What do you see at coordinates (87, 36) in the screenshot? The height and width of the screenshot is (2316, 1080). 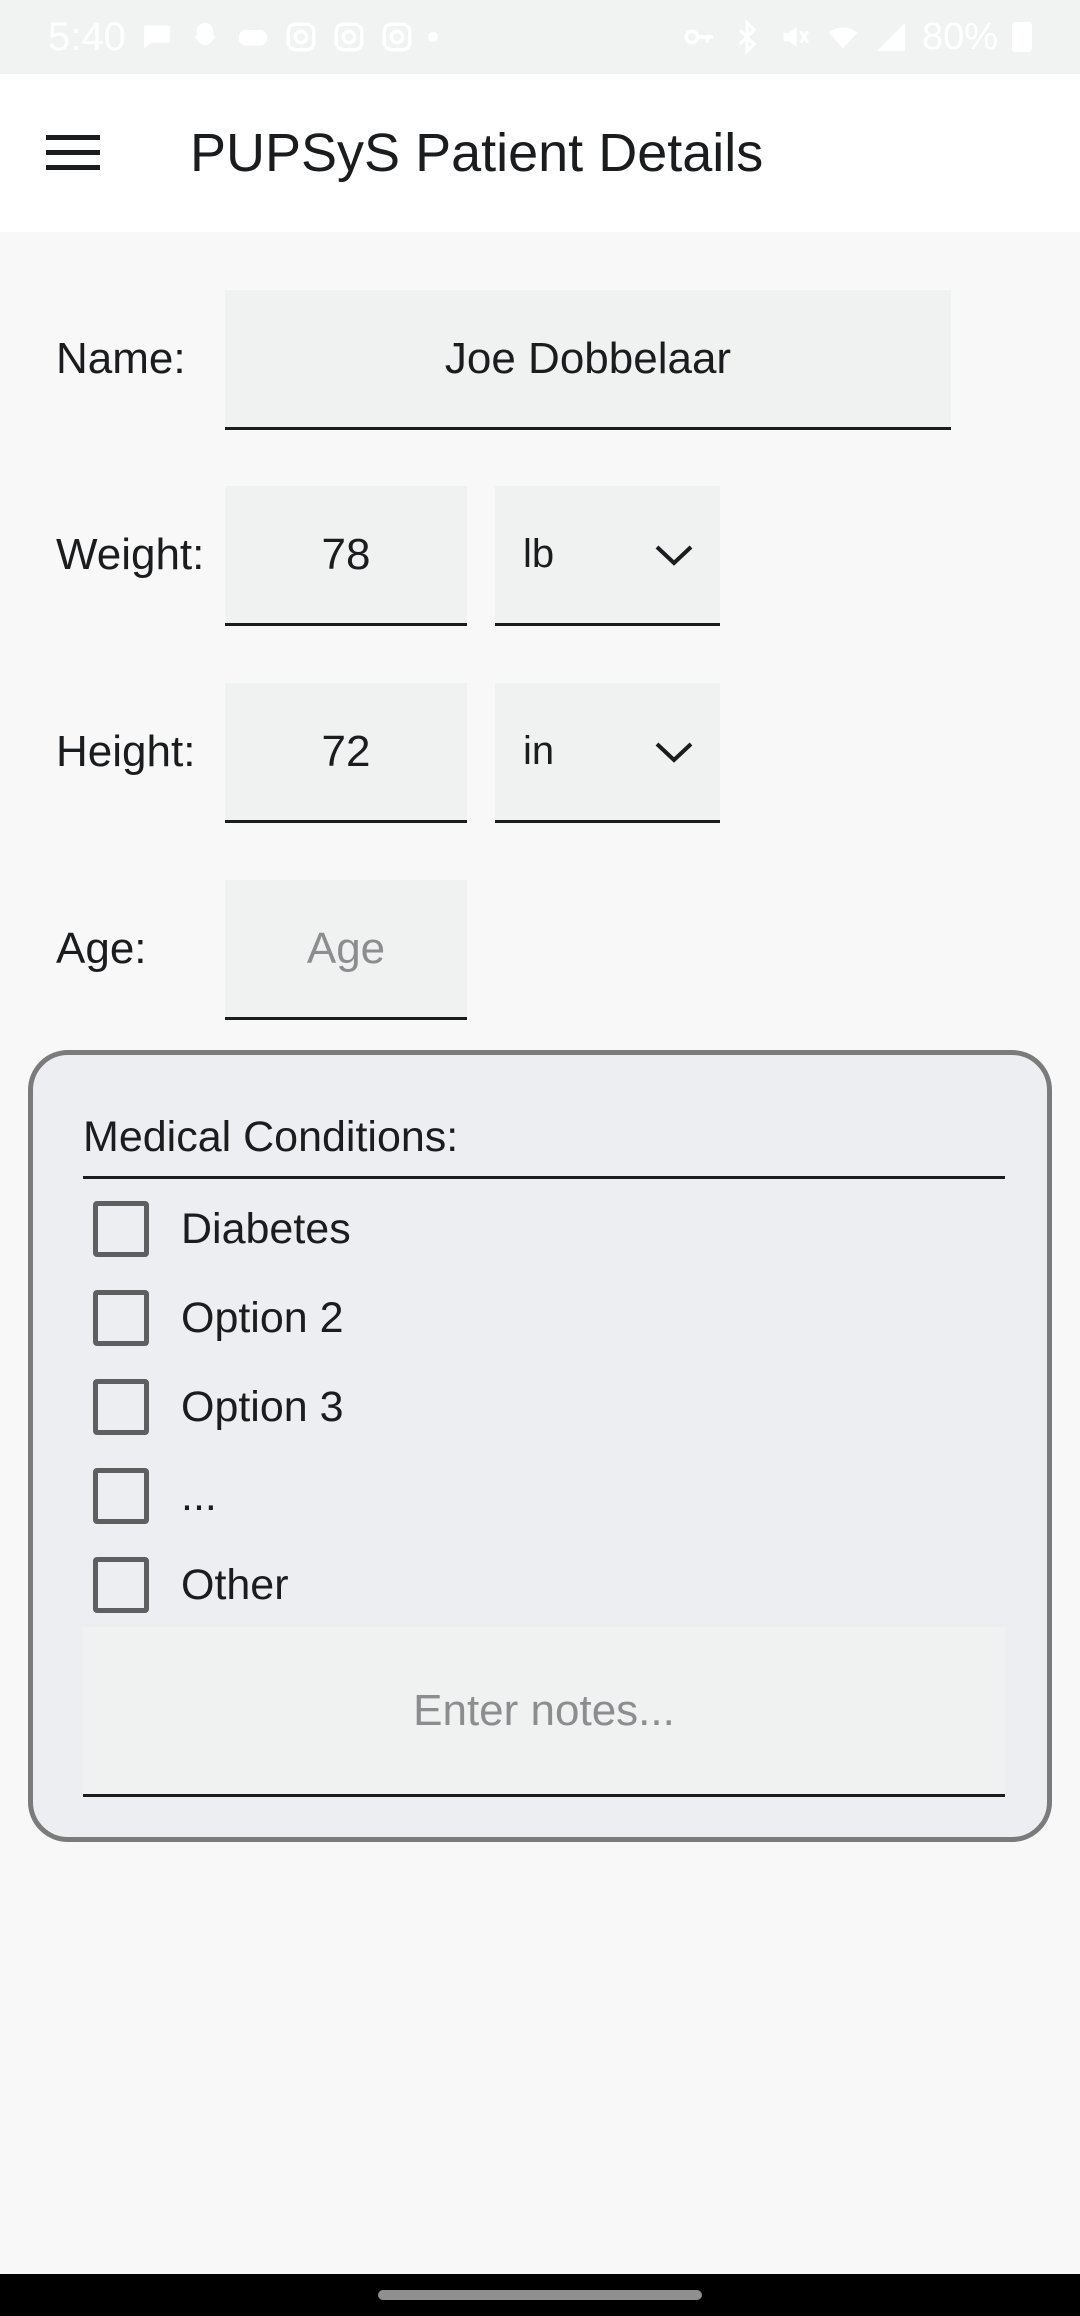 I see `status-time: 5:40` at bounding box center [87, 36].